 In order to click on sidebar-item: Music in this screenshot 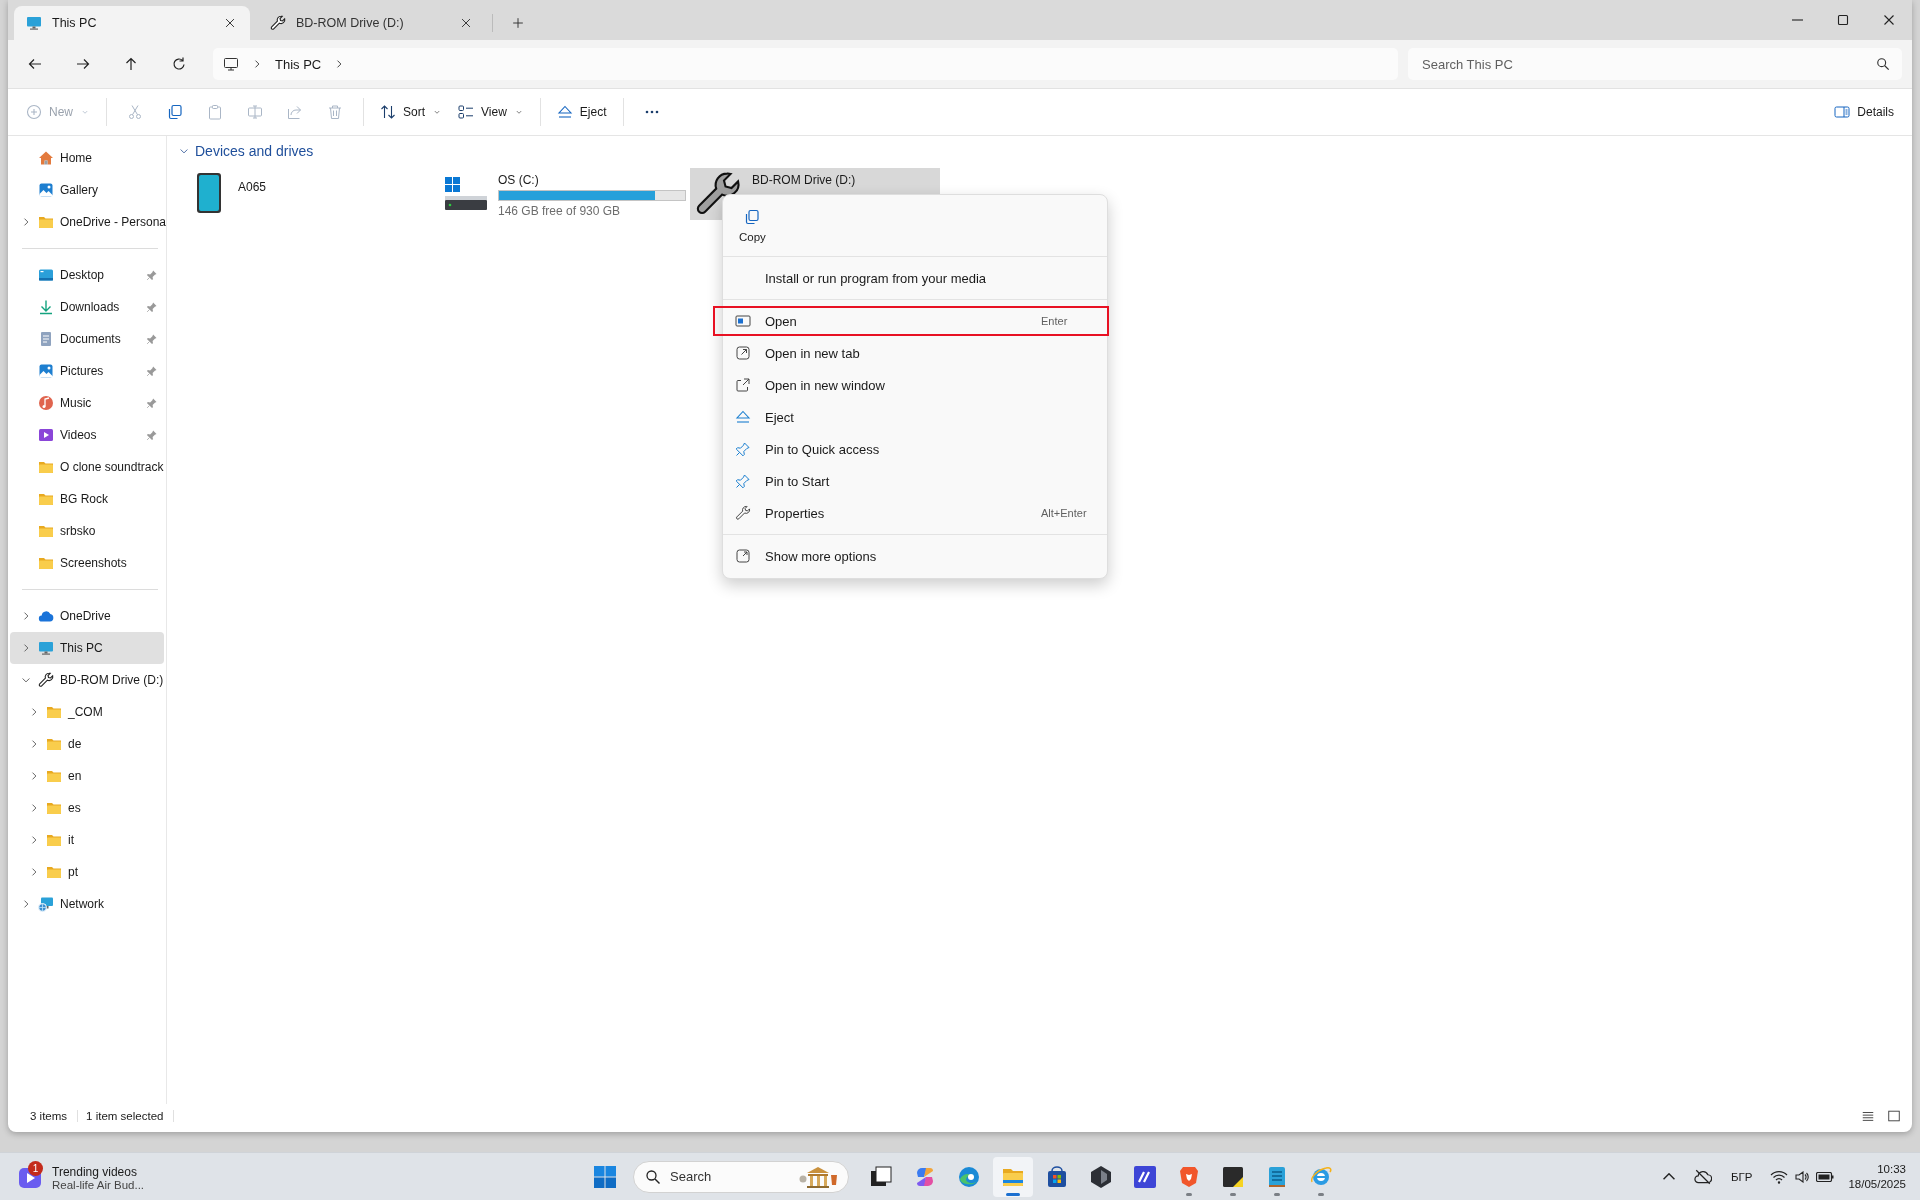, I will do `click(87, 403)`.